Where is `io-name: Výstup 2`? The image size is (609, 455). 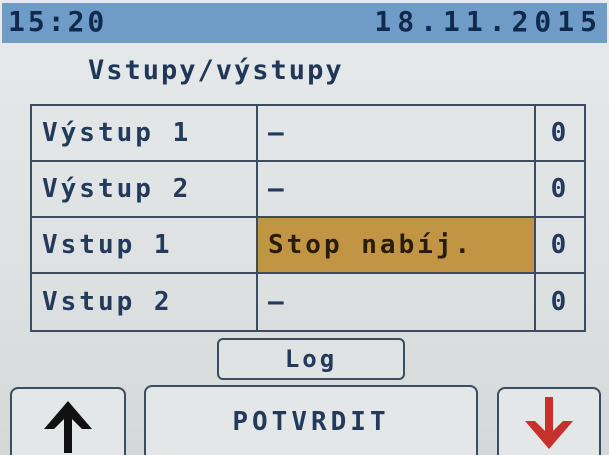
io-name: Výstup 2 is located at coordinates (145, 189).